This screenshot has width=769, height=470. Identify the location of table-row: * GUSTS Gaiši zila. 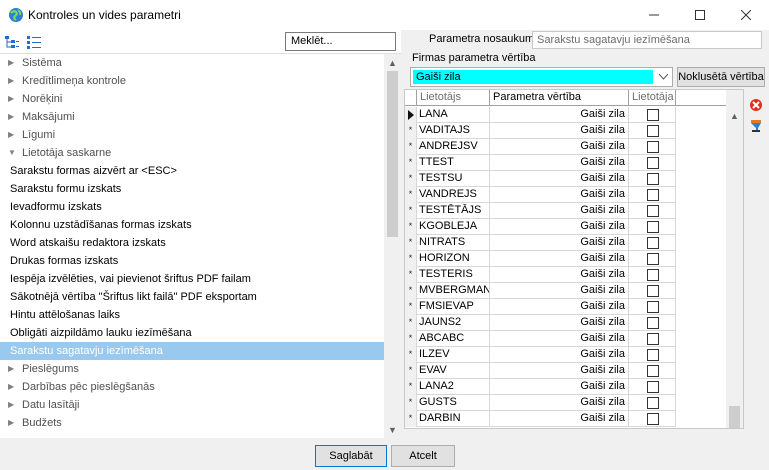
(540, 403).